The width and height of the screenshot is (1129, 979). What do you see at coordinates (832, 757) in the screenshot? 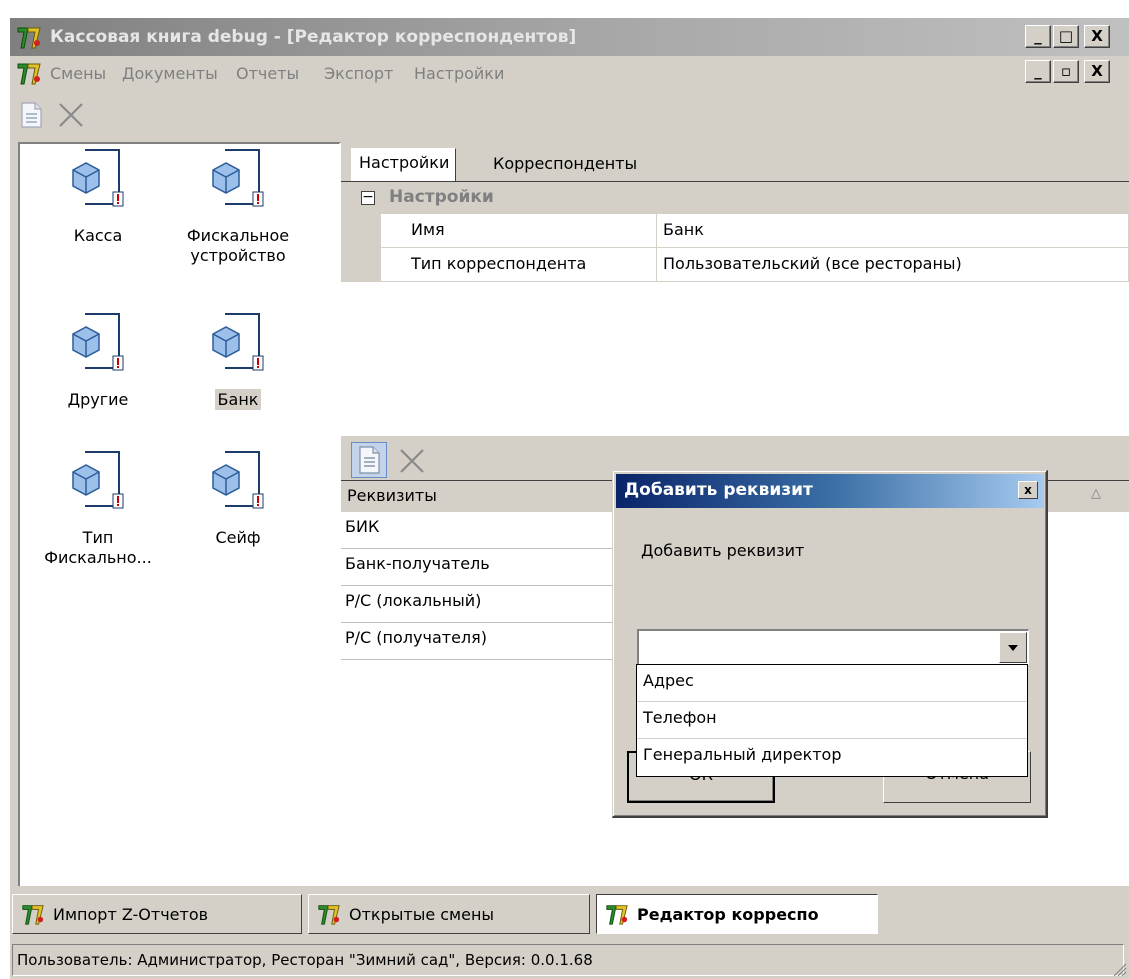
I see `option-general-director: Генеральный директор` at bounding box center [832, 757].